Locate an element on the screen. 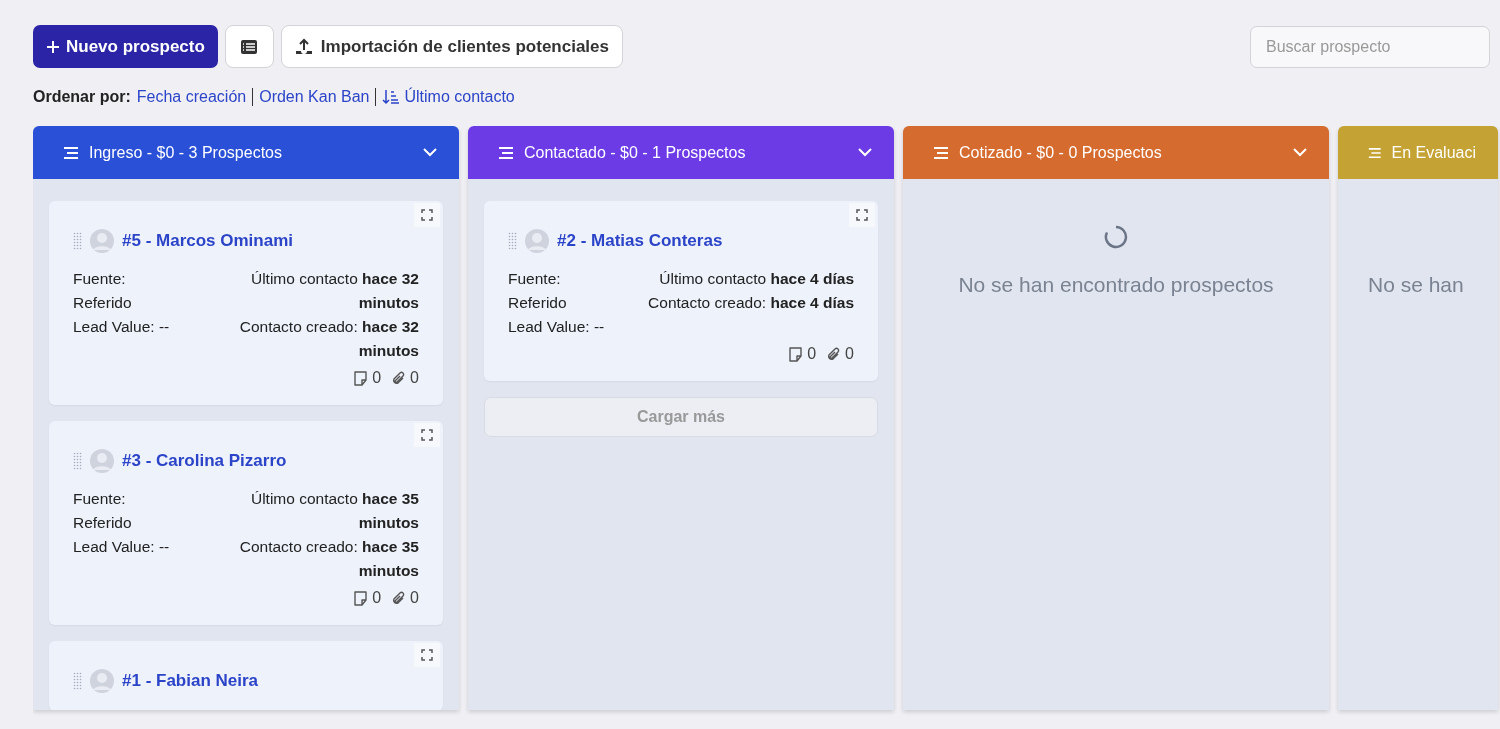 The height and width of the screenshot is (729, 1500). empty-message: No se han is located at coordinates (1416, 285).